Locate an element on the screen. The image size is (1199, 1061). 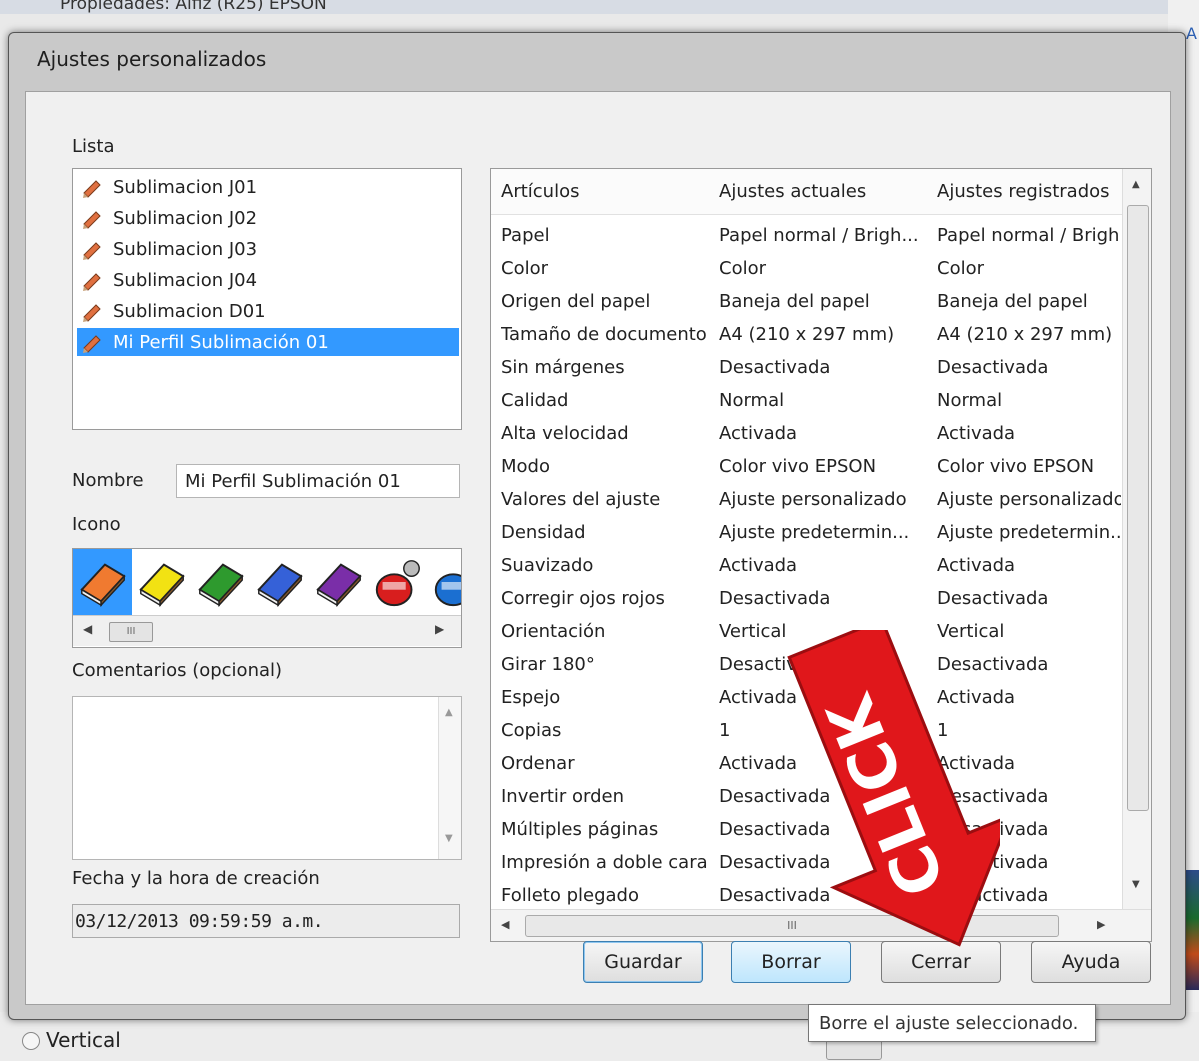
dialog-title: Ajustes personalizados is located at coordinates (152, 59).